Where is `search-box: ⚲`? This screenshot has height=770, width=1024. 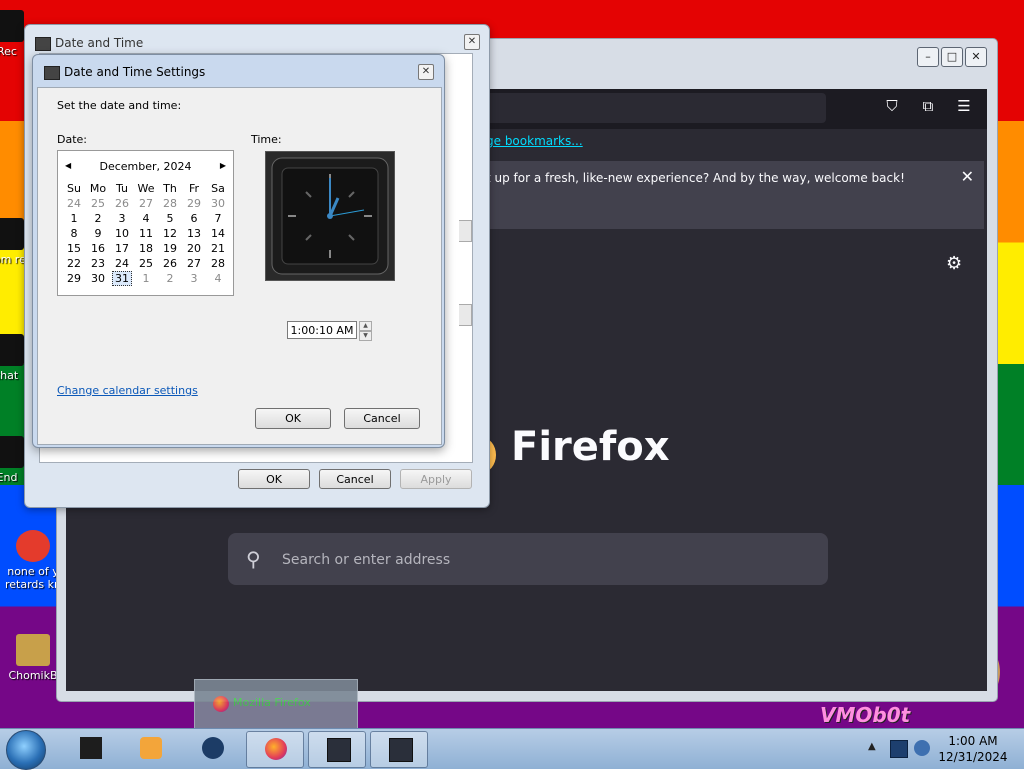
search-box: ⚲ is located at coordinates (528, 560).